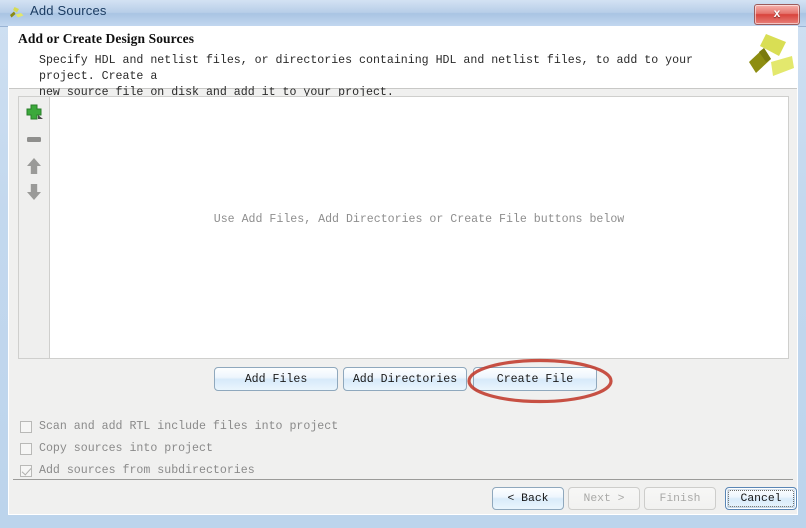 This screenshot has height=528, width=806. What do you see at coordinates (26, 471) in the screenshot?
I see `checkbox-add-subdirectories` at bounding box center [26, 471].